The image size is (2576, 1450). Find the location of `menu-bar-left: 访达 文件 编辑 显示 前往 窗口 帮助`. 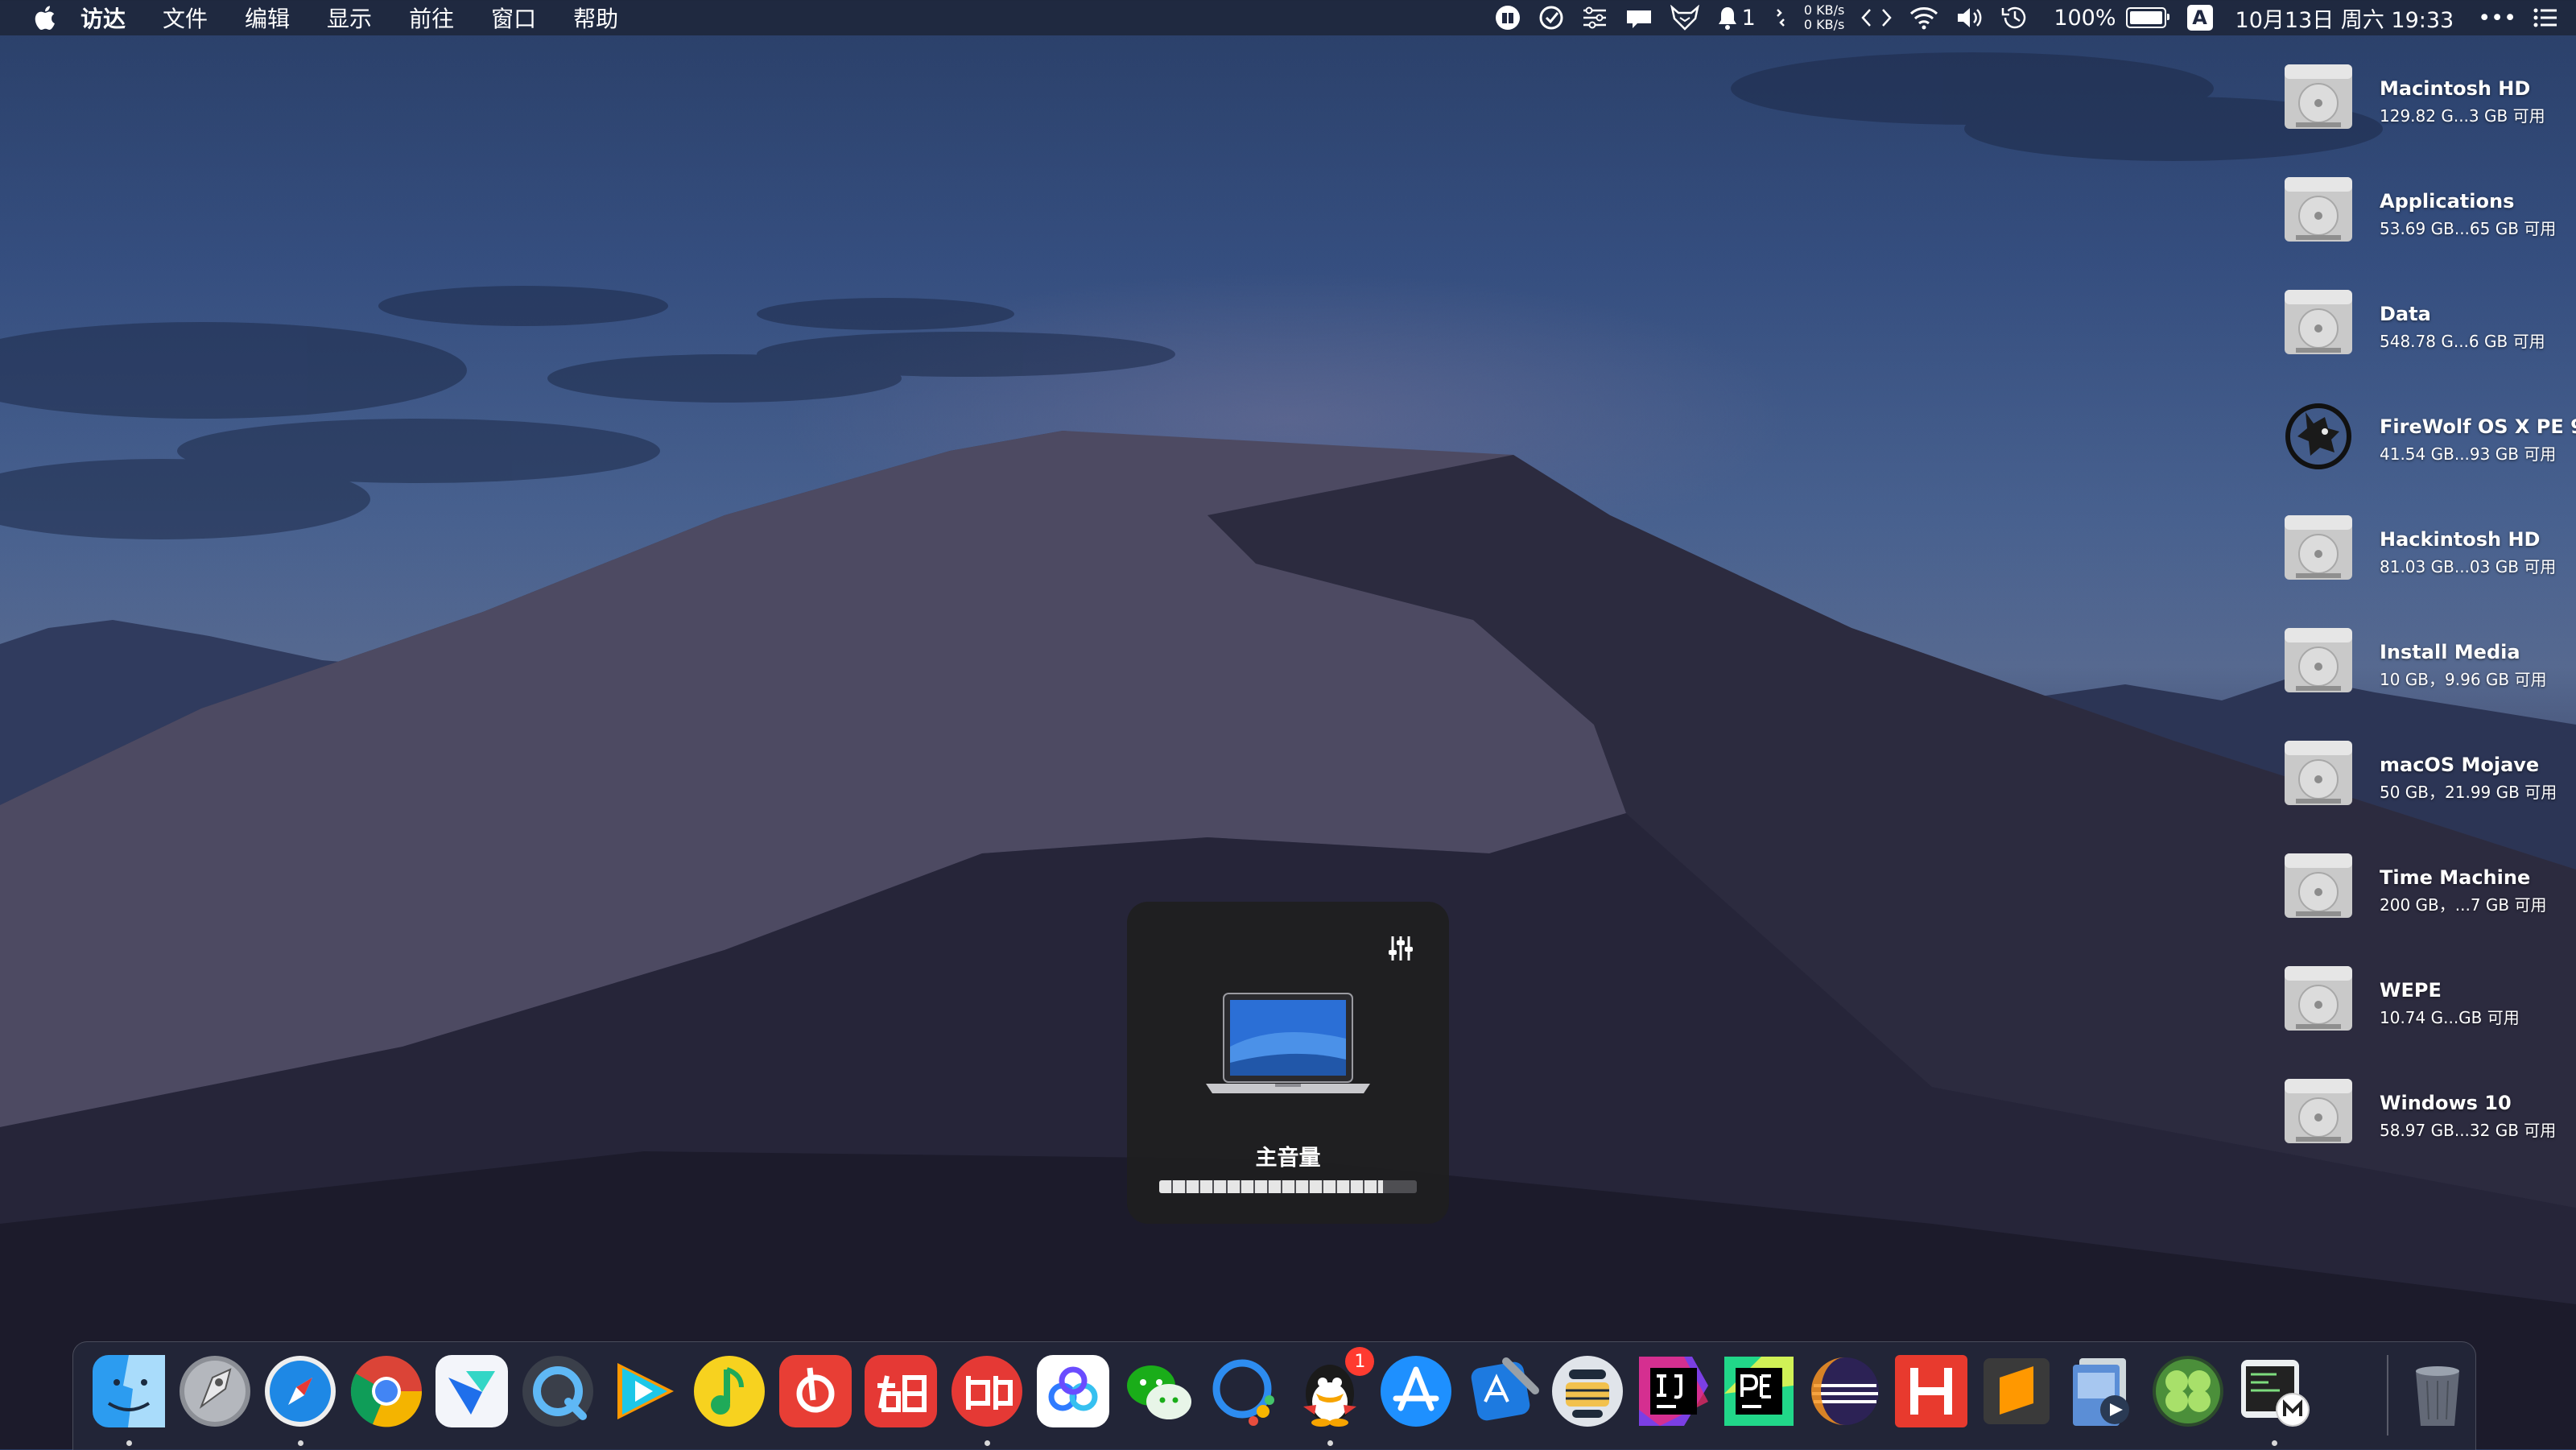

menu-bar-left: 访达 文件 编辑 显示 前往 窗口 帮助 is located at coordinates (327, 17).